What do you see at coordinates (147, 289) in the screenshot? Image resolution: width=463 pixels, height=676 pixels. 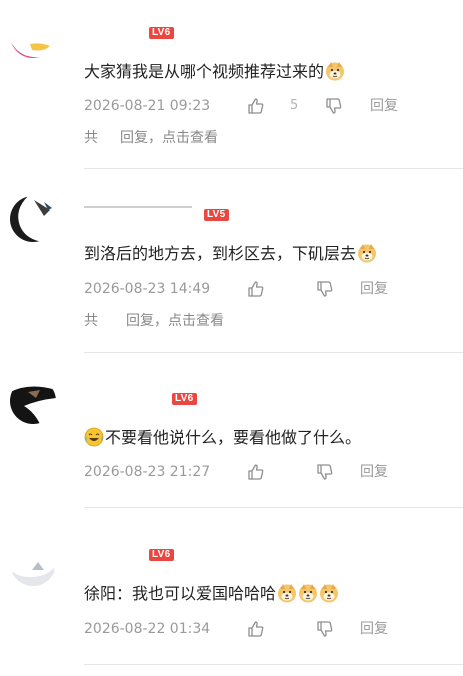 I see `comment-date: 2026-08-23 14:49` at bounding box center [147, 289].